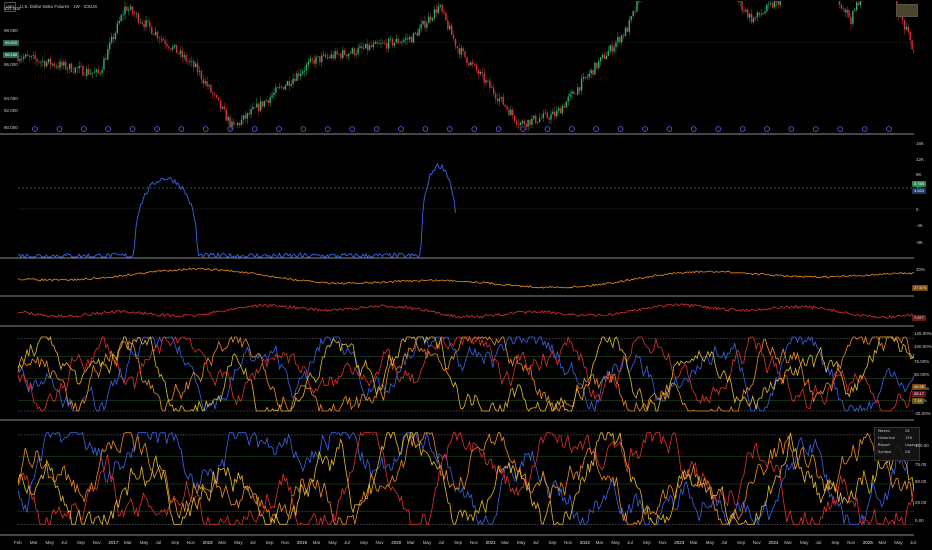 This screenshot has width=932, height=550. I want to click on red-osc-badge: 7.677, so click(919, 318).